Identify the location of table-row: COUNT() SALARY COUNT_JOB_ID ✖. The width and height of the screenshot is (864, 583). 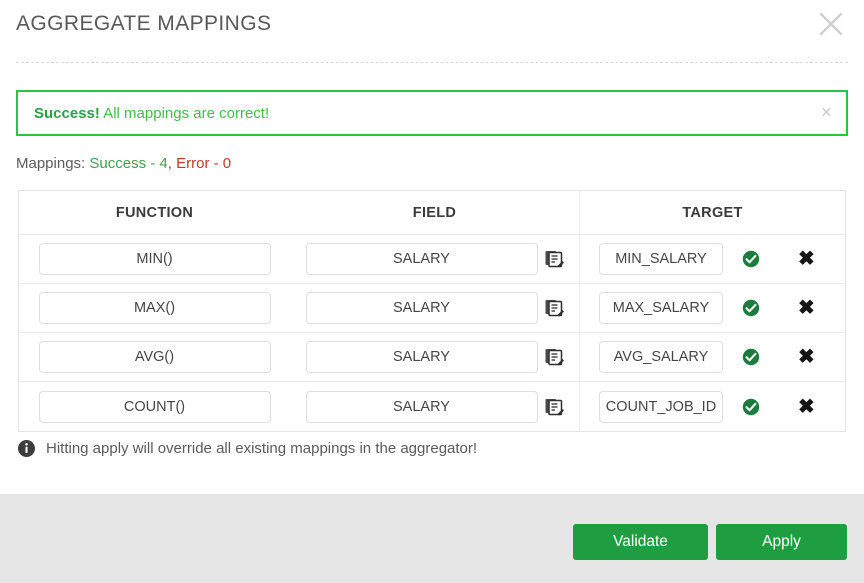
(432, 406).